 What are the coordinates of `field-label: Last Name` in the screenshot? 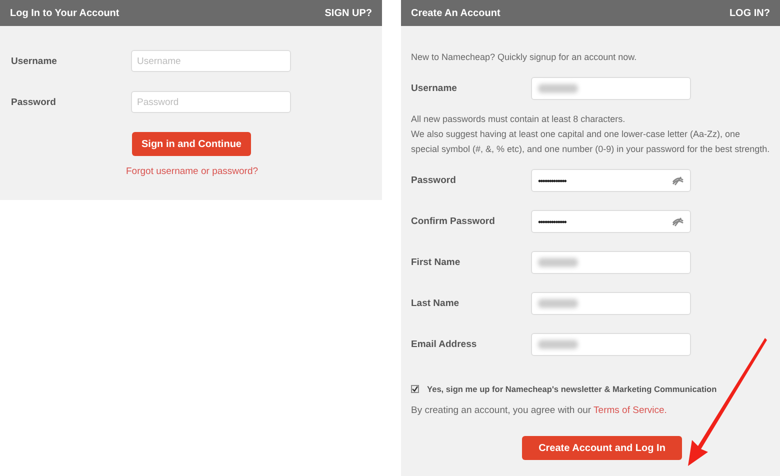 It's located at (435, 303).